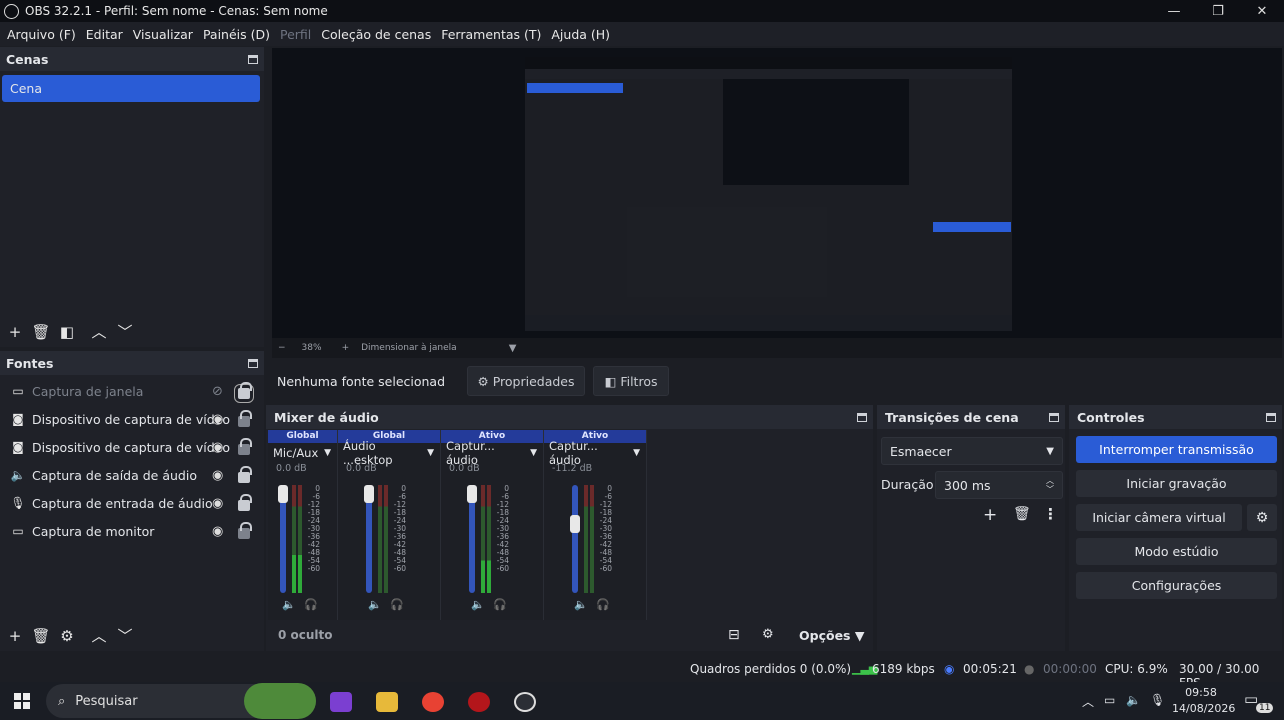  What do you see at coordinates (972, 451) in the screenshot?
I see `transition-select: Esmaecer ▼` at bounding box center [972, 451].